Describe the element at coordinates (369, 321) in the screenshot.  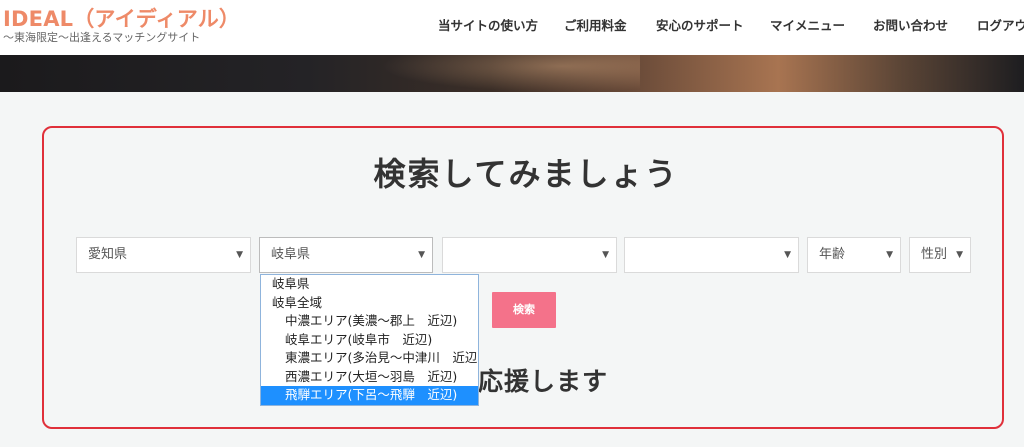
I see `area-option-chuno: 中濃エリア(美濃〜郡上 近辺)` at that location.